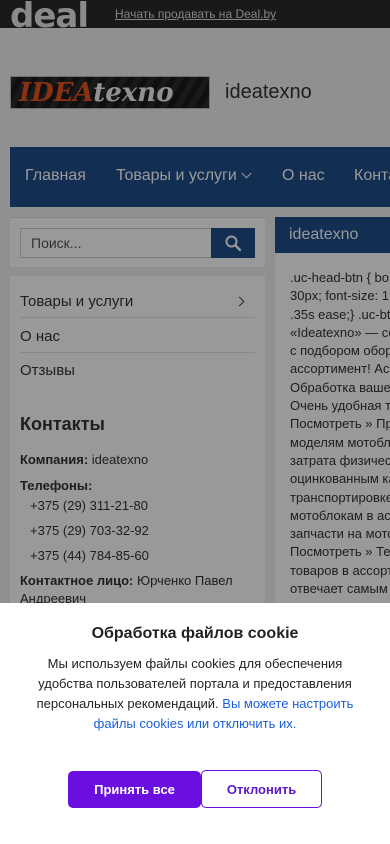 The height and width of the screenshot is (844, 390). Describe the element at coordinates (134, 789) in the screenshot. I see `accept-all-button: Принять все` at that location.